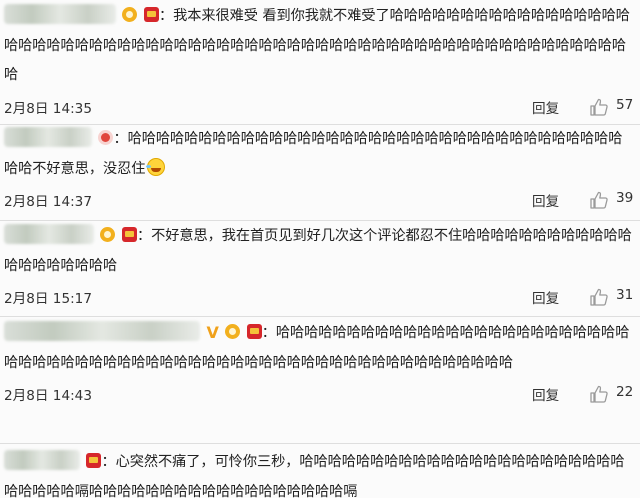  Describe the element at coordinates (320, 395) in the screenshot. I see `comment-meta: 2月8日 14:43 回复 22` at that location.